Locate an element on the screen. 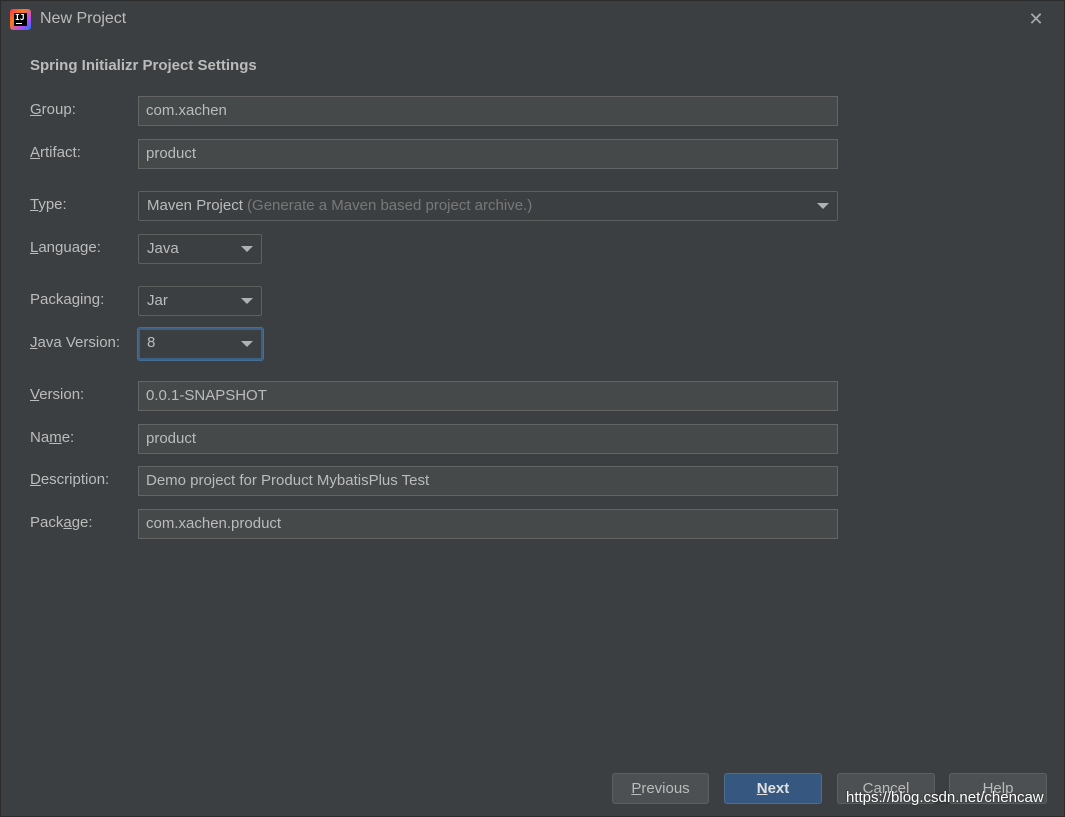  package-label-prefix: Pack is located at coordinates (47, 522).